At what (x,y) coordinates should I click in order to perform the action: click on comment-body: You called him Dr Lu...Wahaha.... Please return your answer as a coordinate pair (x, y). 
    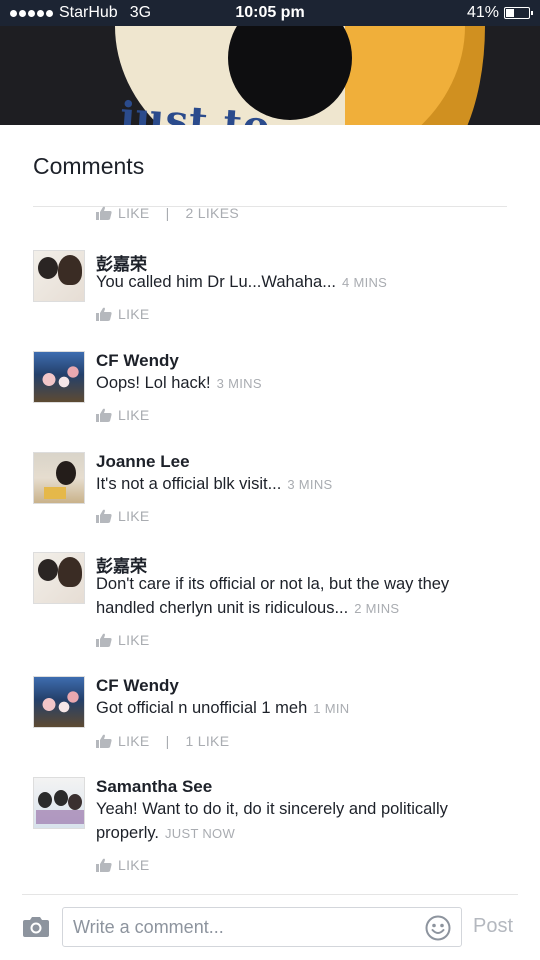
    Looking at the image, I should click on (216, 282).